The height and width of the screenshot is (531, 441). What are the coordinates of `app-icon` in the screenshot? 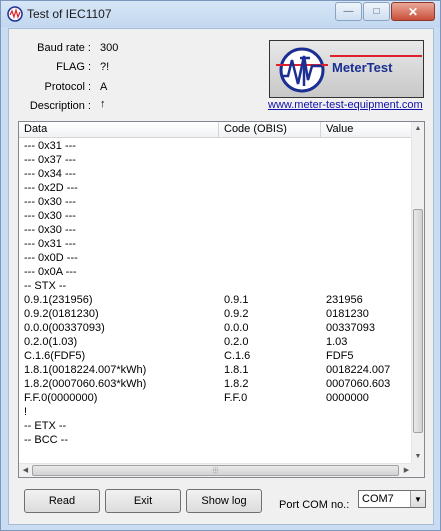 It's located at (15, 14).